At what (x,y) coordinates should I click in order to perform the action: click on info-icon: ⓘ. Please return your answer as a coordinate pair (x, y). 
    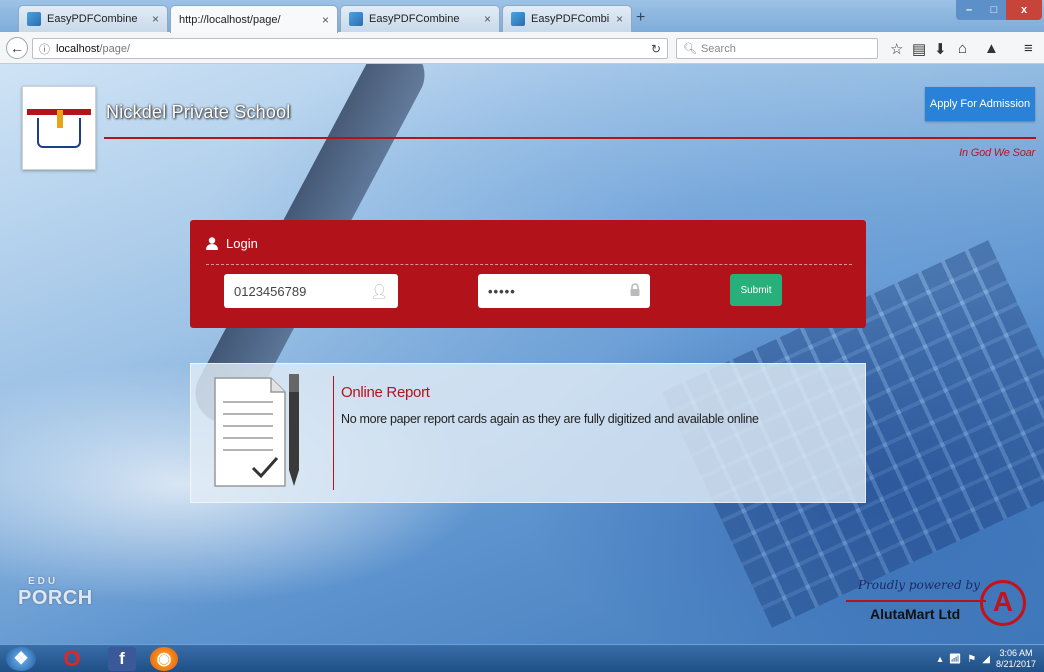
    Looking at the image, I should click on (44, 49).